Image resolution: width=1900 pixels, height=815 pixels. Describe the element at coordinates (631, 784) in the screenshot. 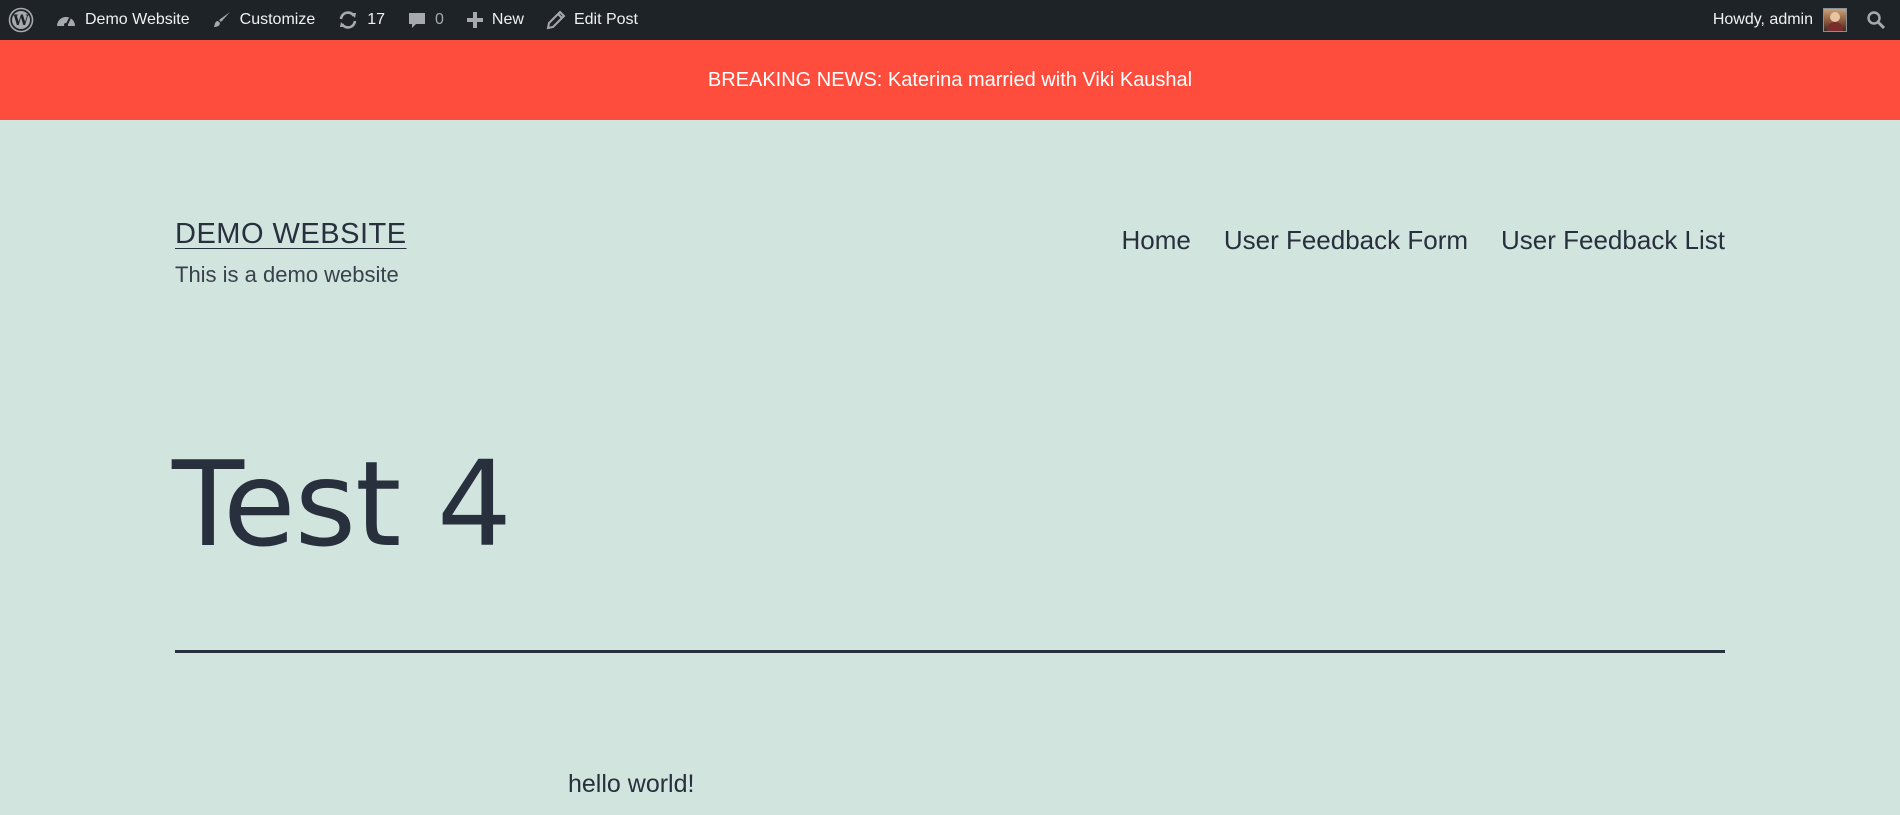

I see `post-content: hello world!` at that location.